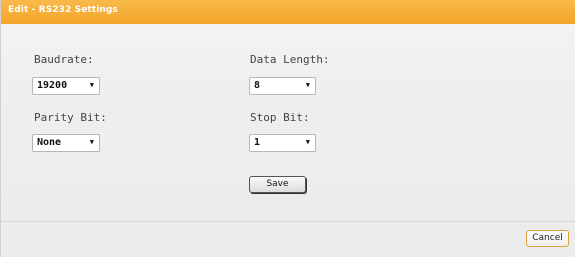 Image resolution: width=575 pixels, height=257 pixels. Describe the element at coordinates (257, 85) in the screenshot. I see `data-length-value: 8` at that location.